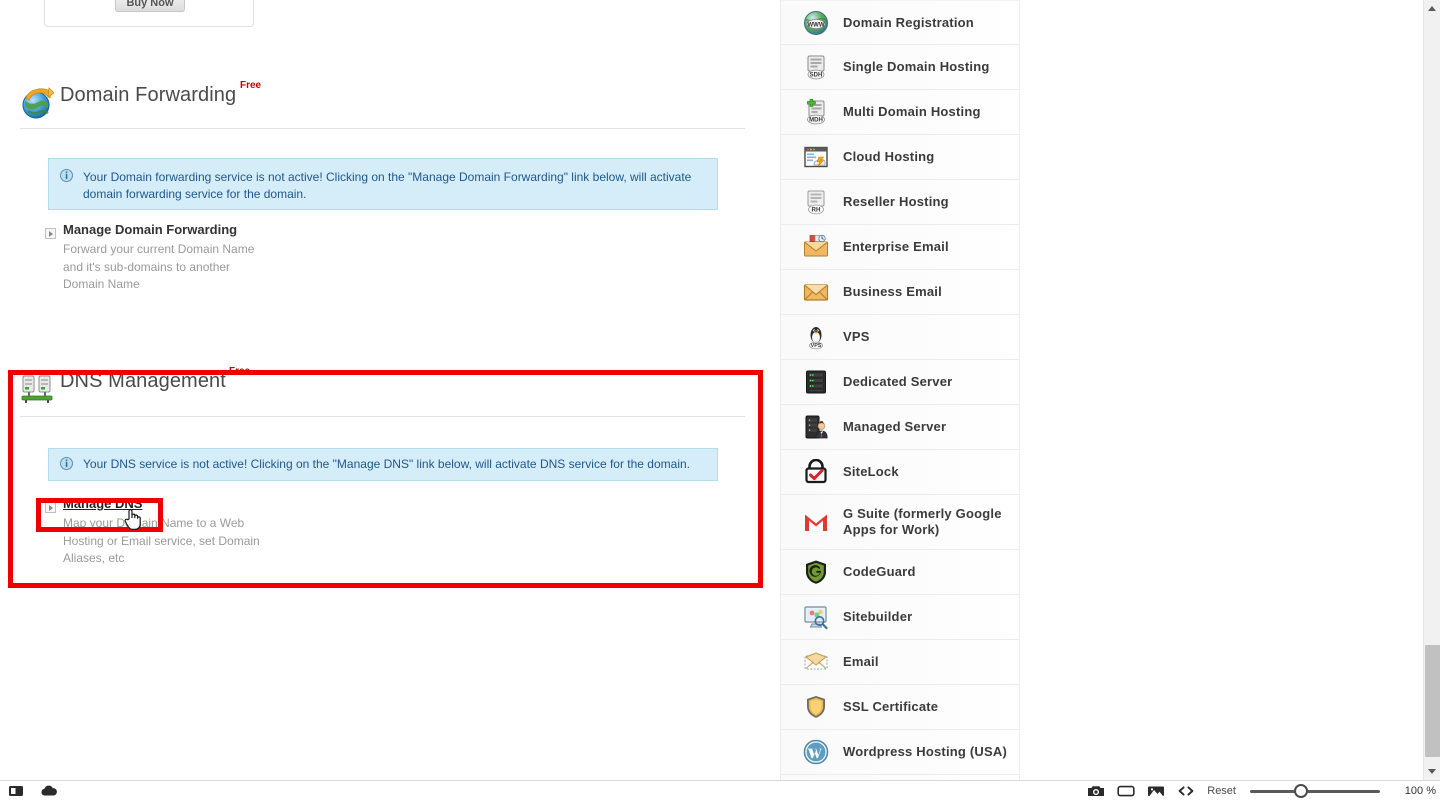 The width and height of the screenshot is (1440, 800). I want to click on vertical-scrollbar, so click(1431, 390).